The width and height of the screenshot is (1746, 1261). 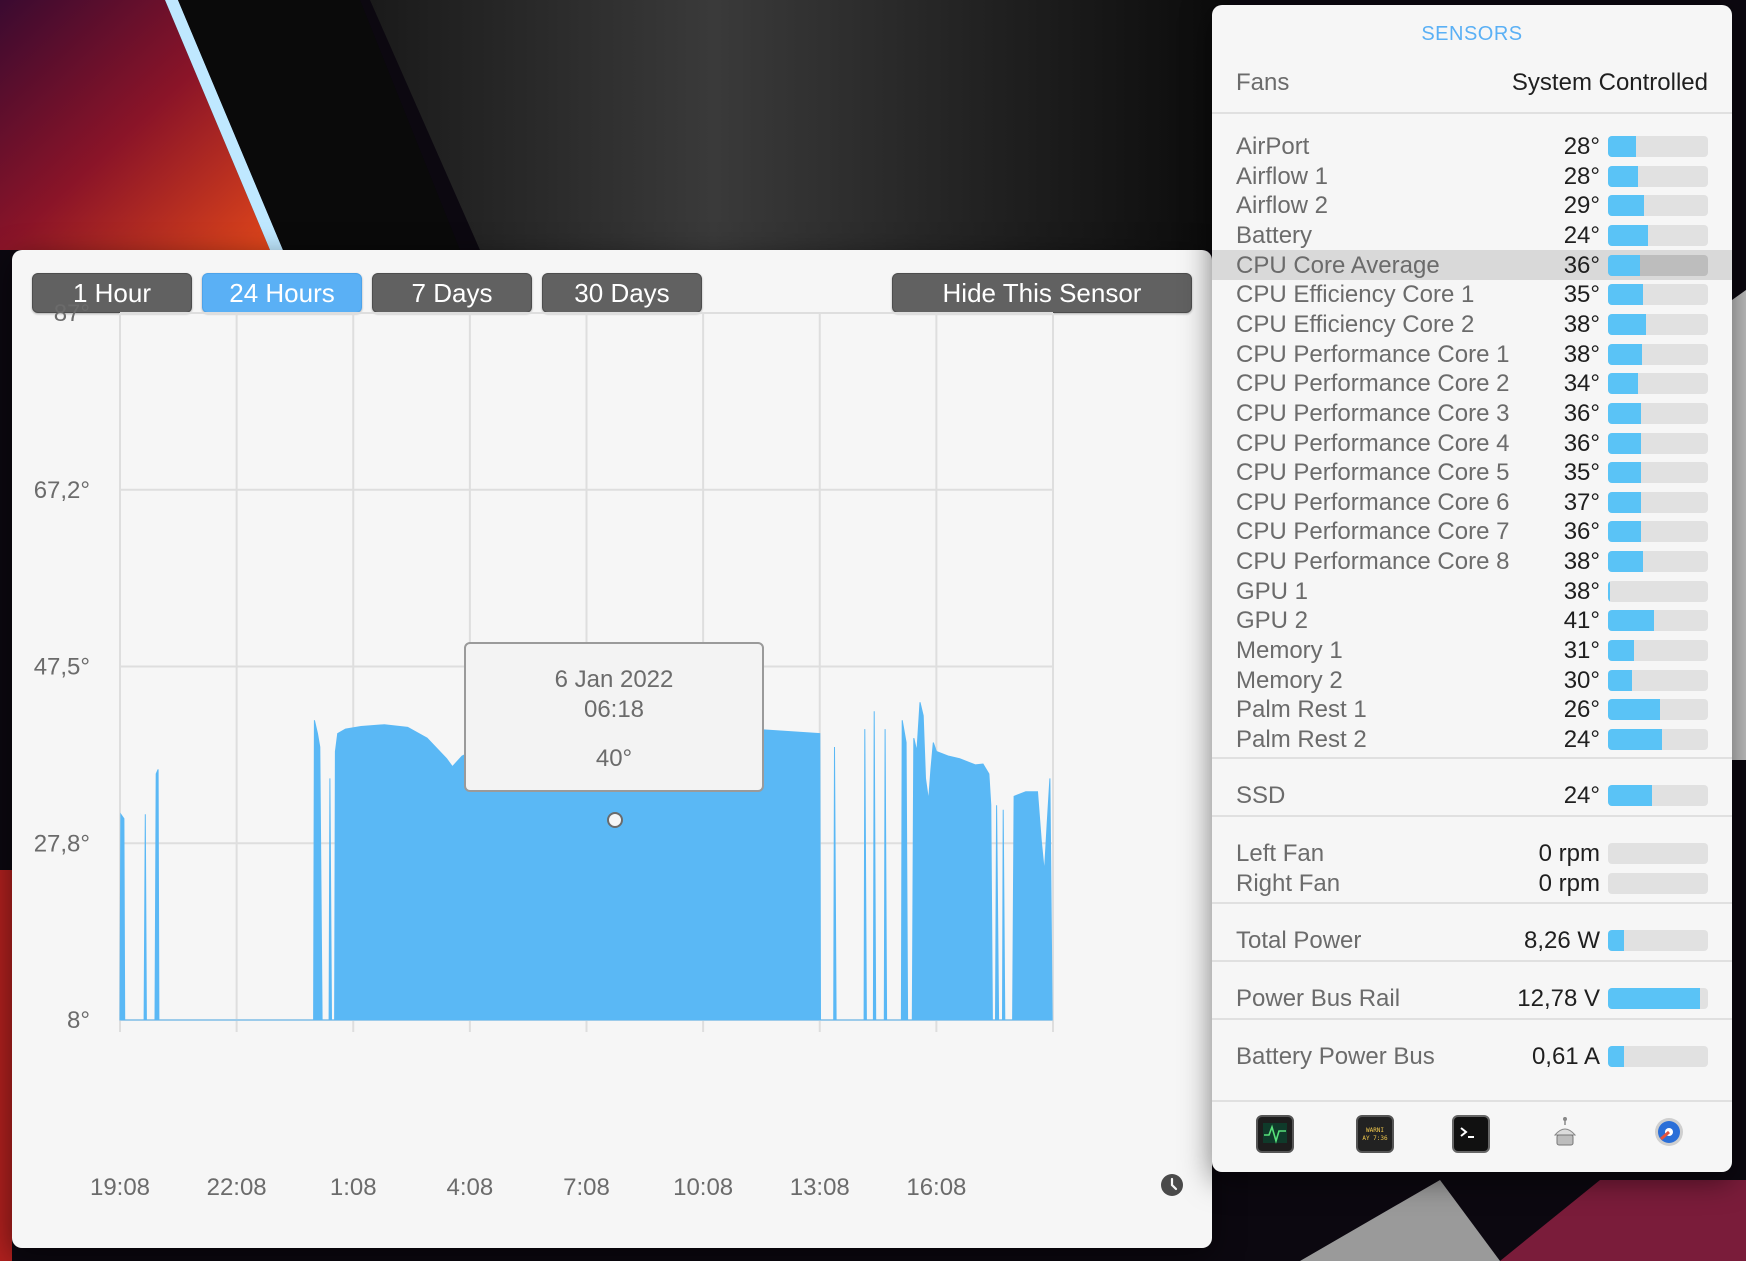 I want to click on sensor-row: CPU Performance Core 2 34°, so click(x=1472, y=383).